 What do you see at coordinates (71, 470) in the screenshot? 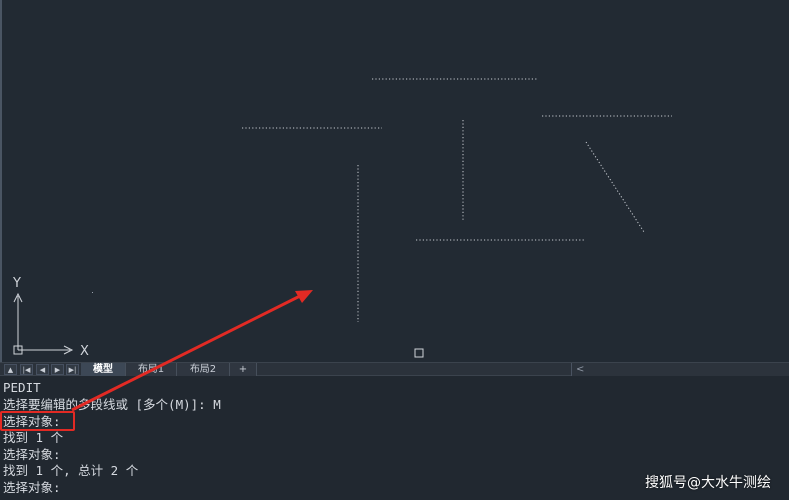
I see `command-line: 找到 1 个, 总计 2 个` at bounding box center [71, 470].